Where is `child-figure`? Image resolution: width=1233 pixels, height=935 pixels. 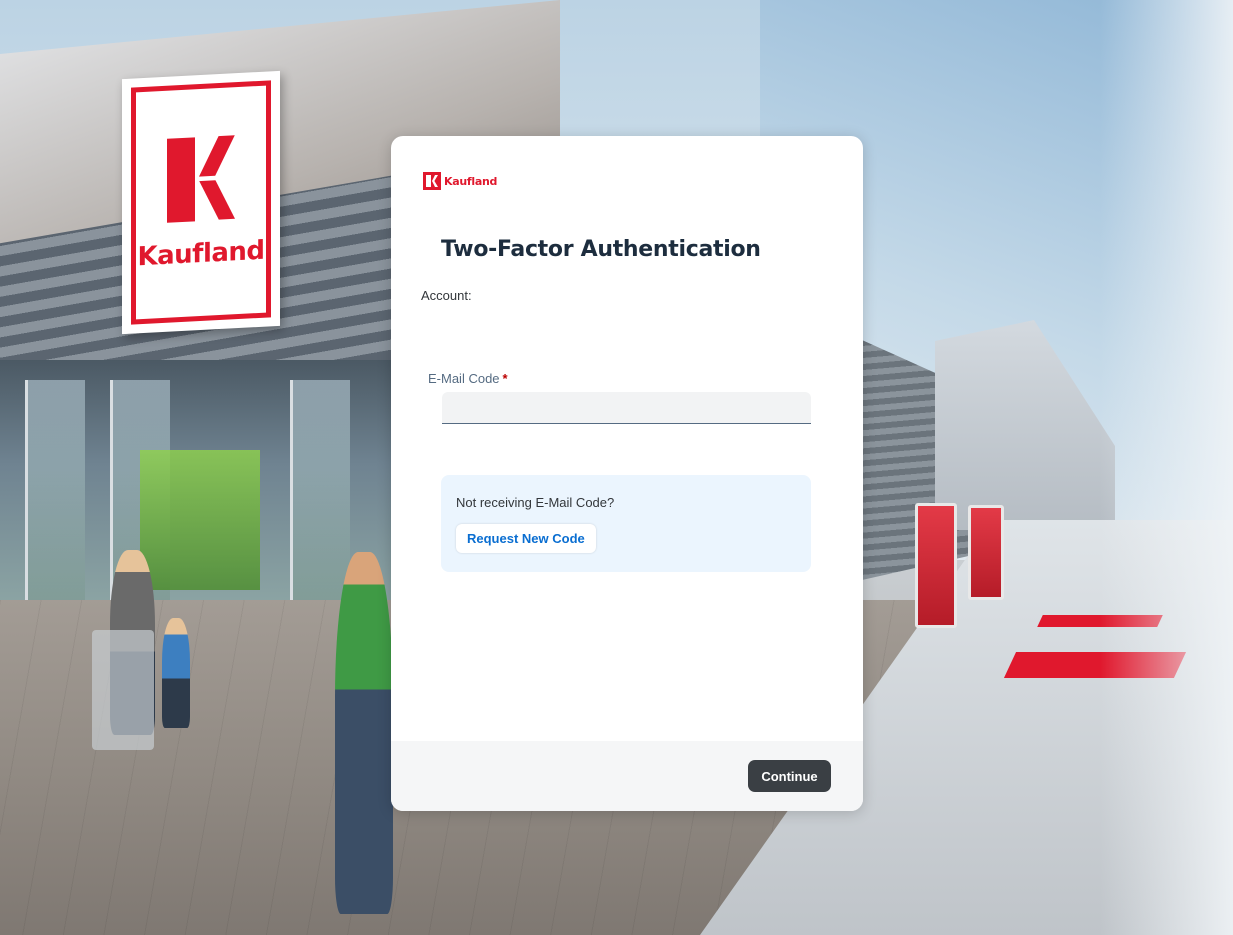
child-figure is located at coordinates (176, 673).